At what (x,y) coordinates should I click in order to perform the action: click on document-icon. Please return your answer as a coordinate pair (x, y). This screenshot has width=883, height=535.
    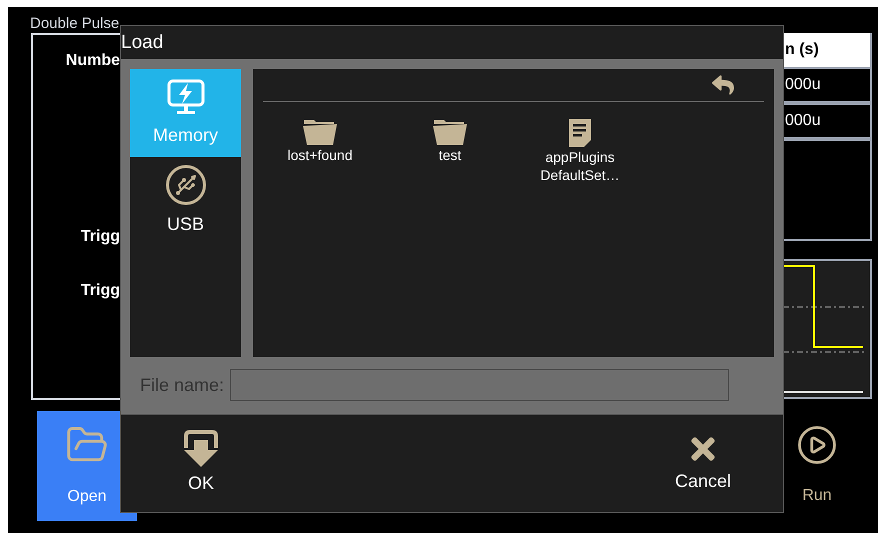
    Looking at the image, I should click on (580, 133).